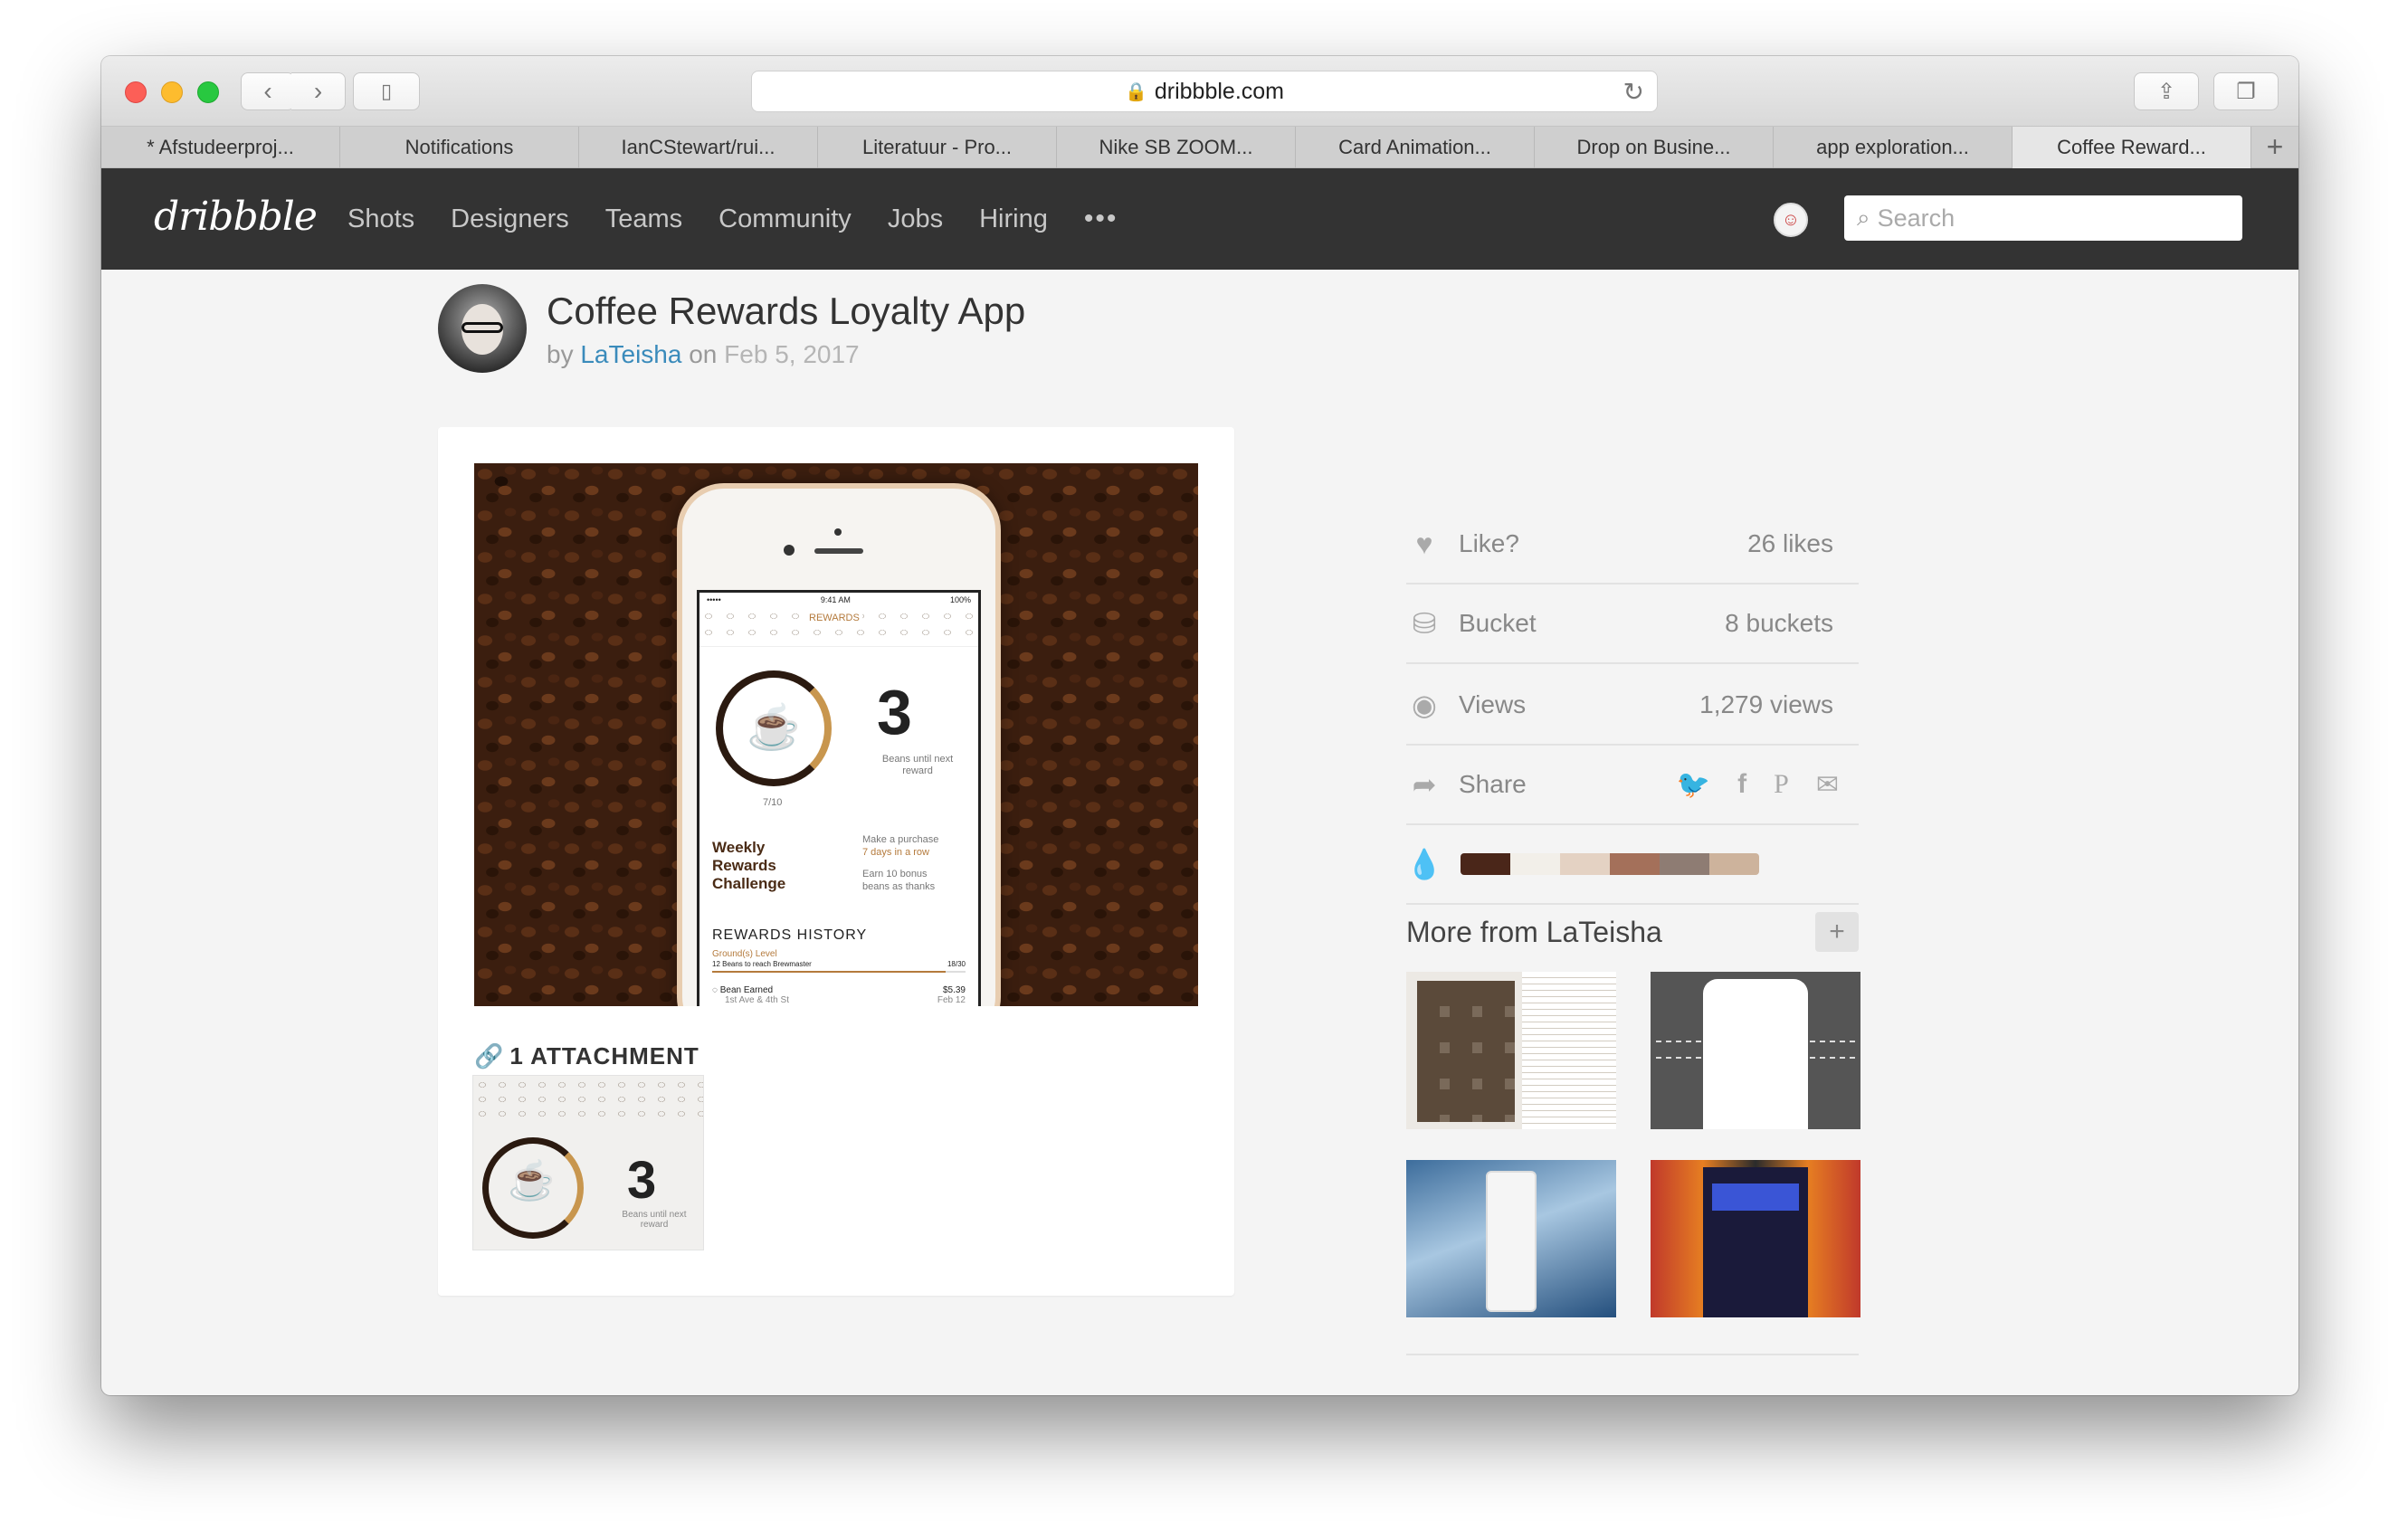 This screenshot has height=1540, width=2398. Describe the element at coordinates (839, 600) in the screenshot. I see `status-bar: ••••• 9:41 AM 100%` at that location.